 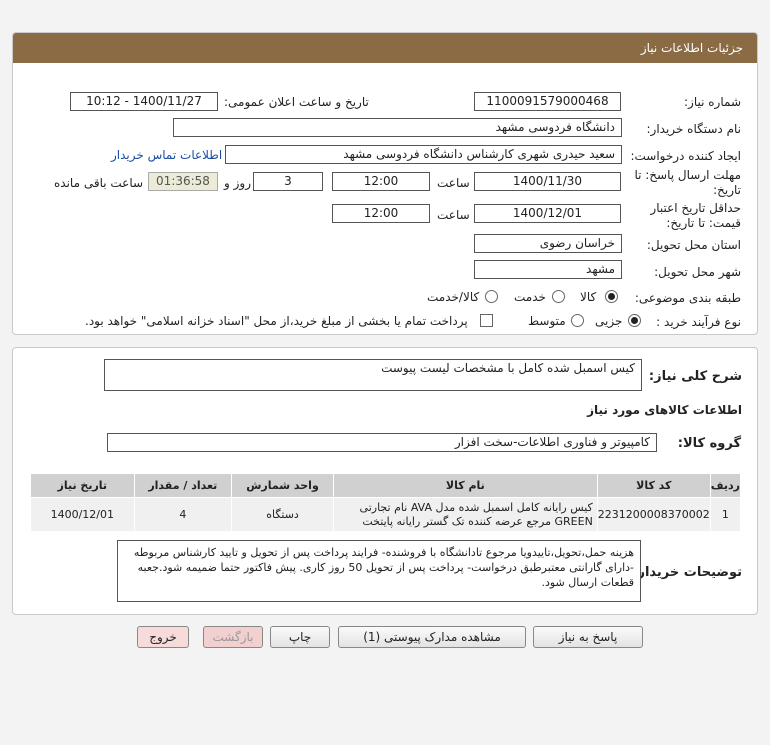 What do you see at coordinates (547, 101) in the screenshot?
I see `need-number-field: 1100091579000468` at bounding box center [547, 101].